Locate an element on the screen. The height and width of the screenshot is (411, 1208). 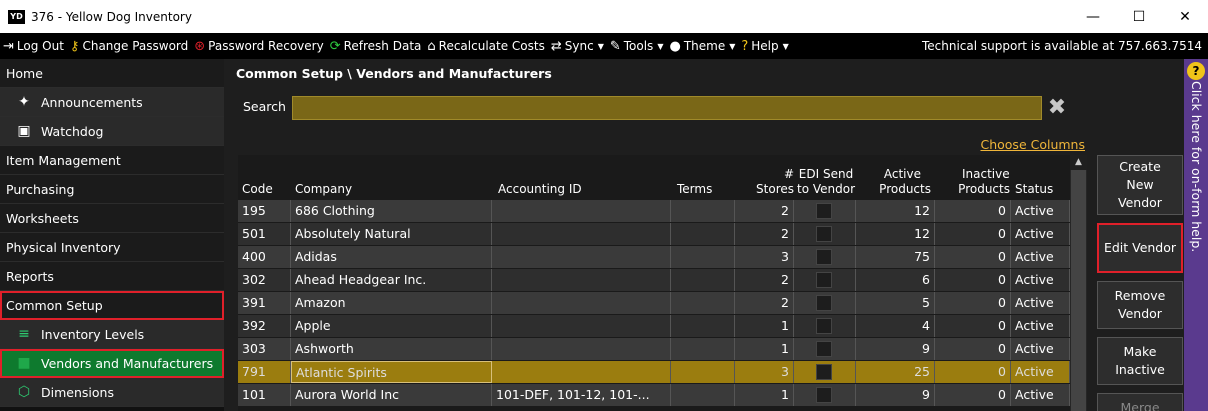
sidebar-item-home: Home is located at coordinates (112, 73).